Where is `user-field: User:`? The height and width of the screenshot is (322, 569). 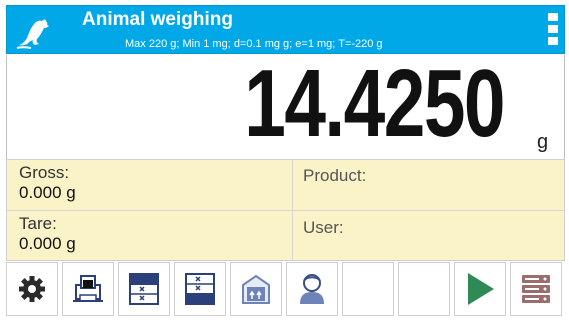 user-field: User: is located at coordinates (323, 228).